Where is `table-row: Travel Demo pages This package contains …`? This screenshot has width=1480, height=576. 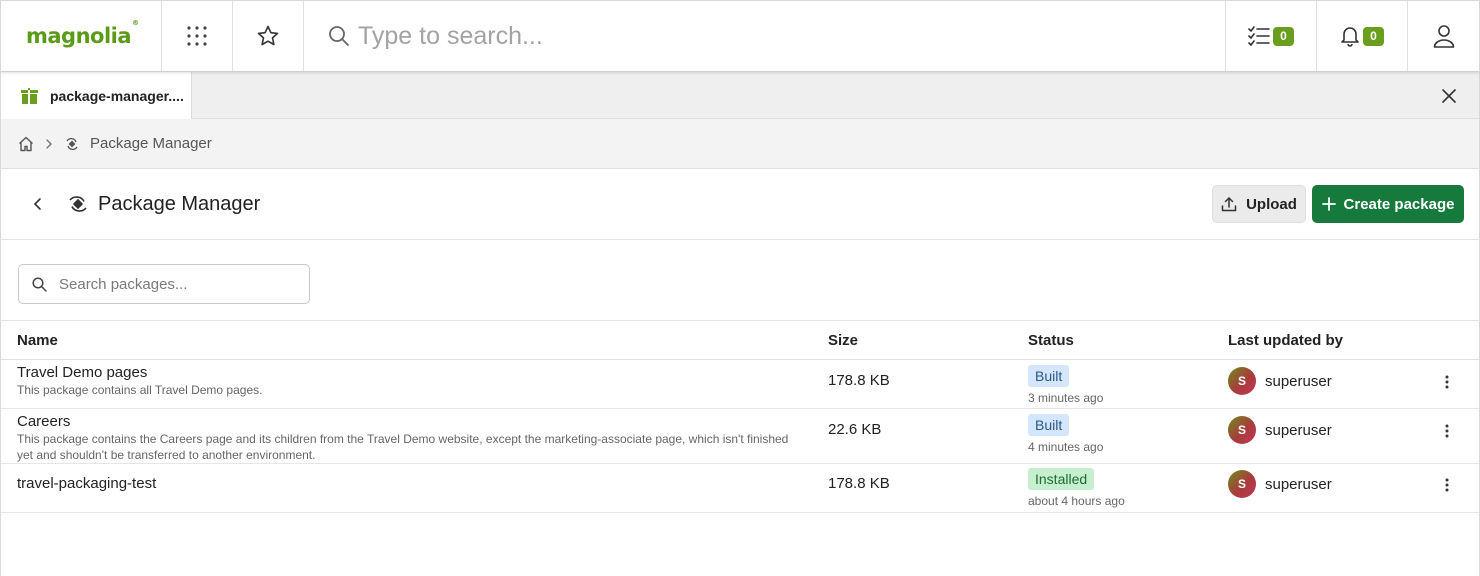 table-row: Travel Demo pages This package contains … is located at coordinates (740, 384).